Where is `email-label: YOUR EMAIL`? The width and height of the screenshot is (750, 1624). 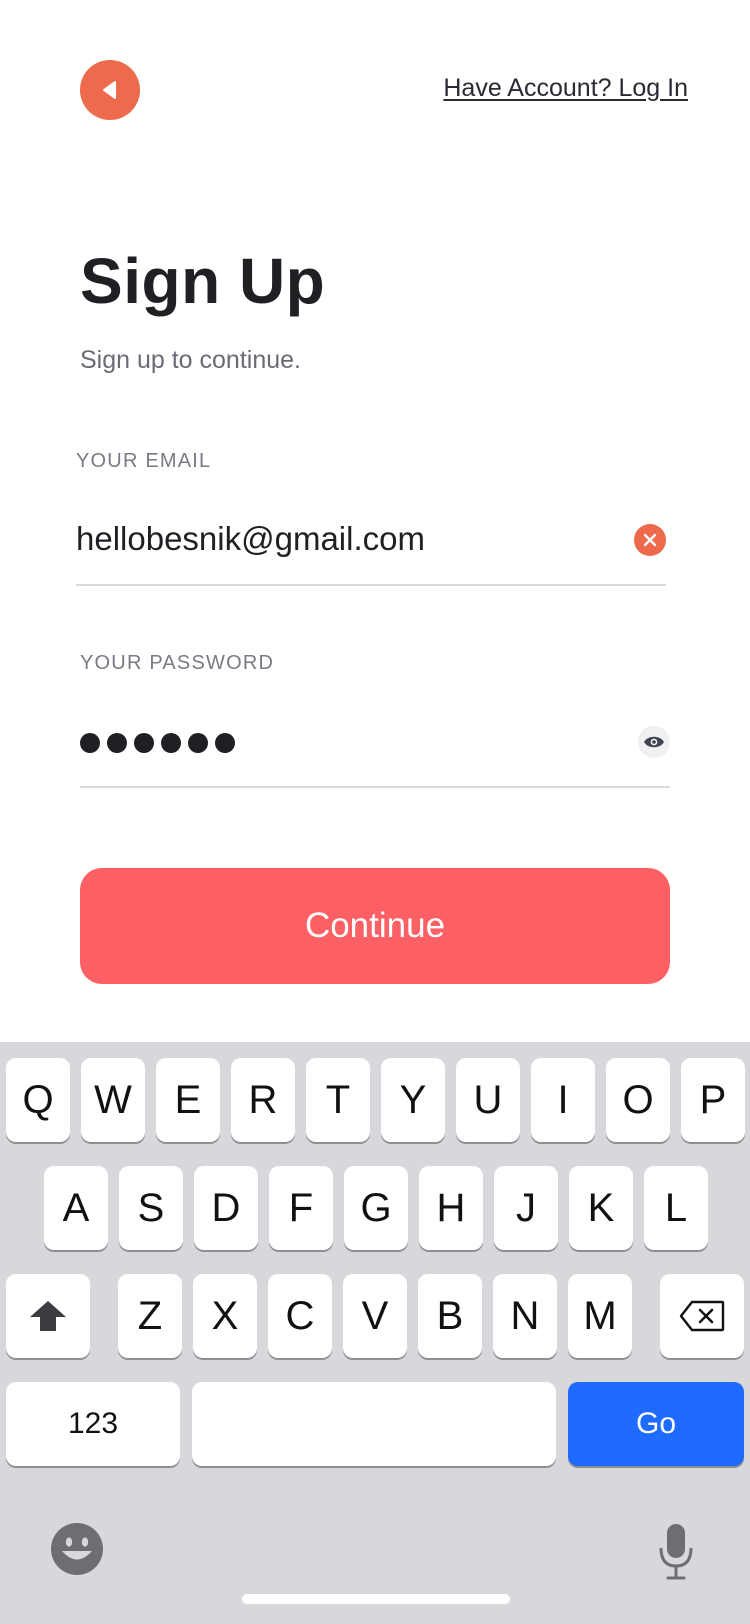
email-label: YOUR EMAIL is located at coordinates (144, 461).